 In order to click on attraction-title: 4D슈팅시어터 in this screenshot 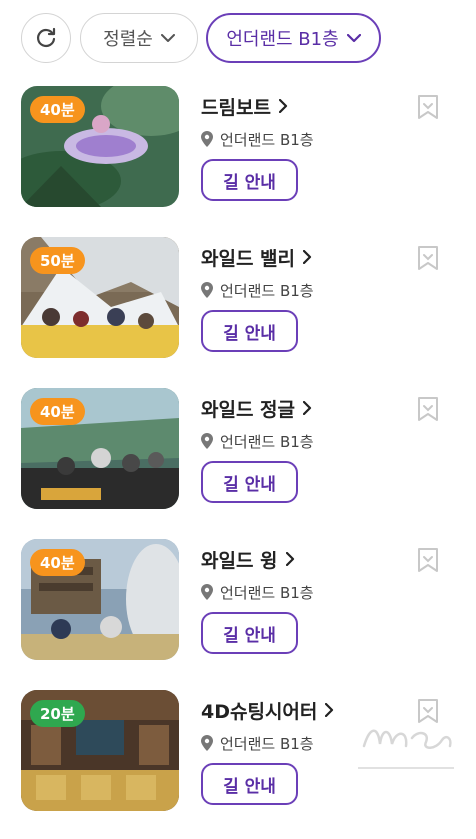, I will do `click(259, 711)`.